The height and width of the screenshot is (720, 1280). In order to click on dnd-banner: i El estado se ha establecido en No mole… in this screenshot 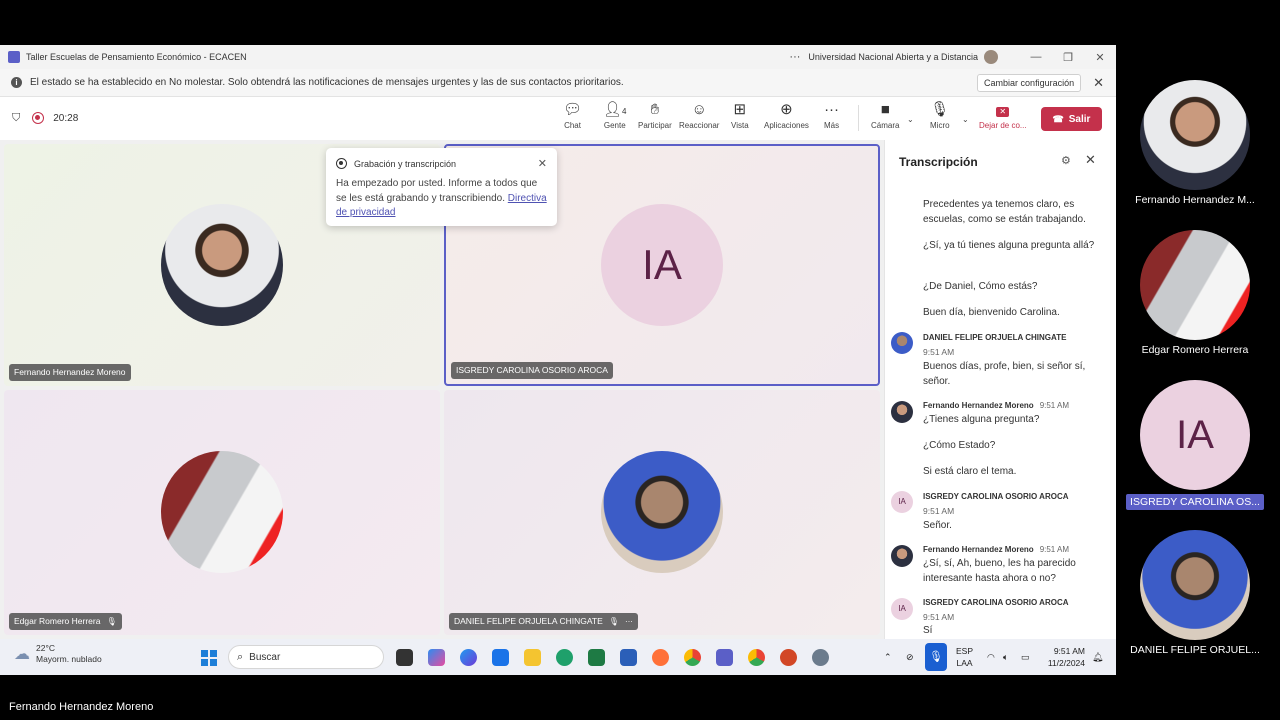, I will do `click(558, 83)`.